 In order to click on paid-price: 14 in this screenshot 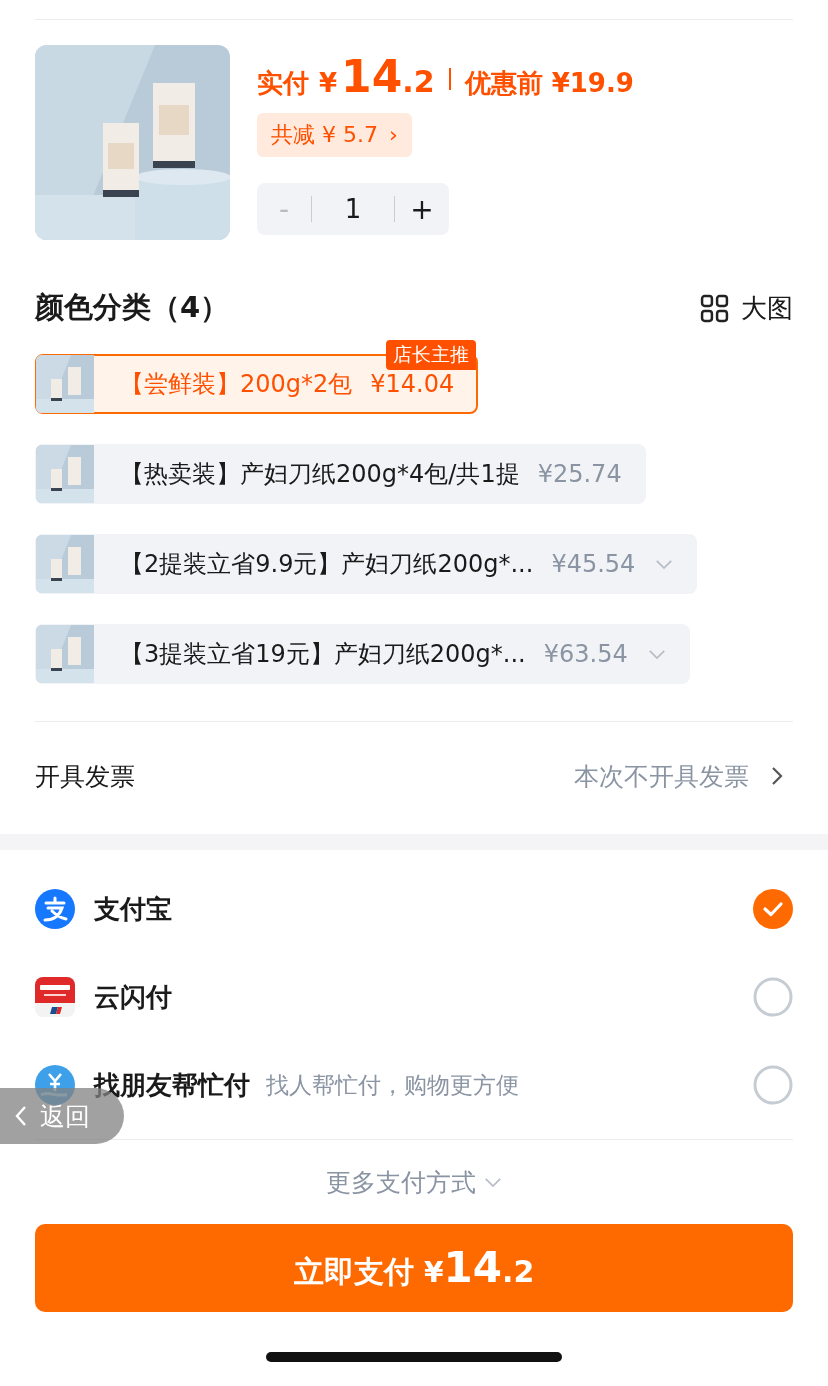, I will do `click(372, 76)`.